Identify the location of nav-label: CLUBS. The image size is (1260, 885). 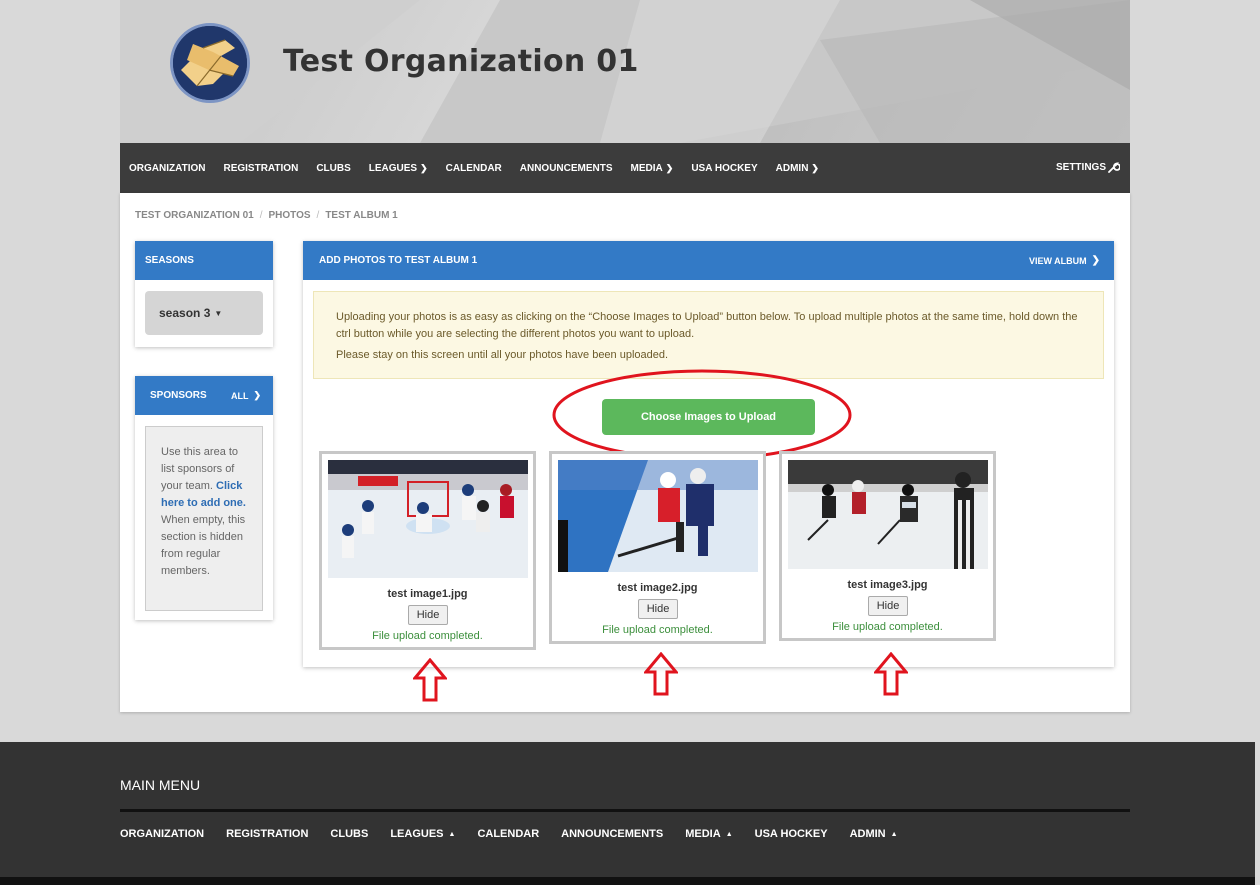
(333, 168).